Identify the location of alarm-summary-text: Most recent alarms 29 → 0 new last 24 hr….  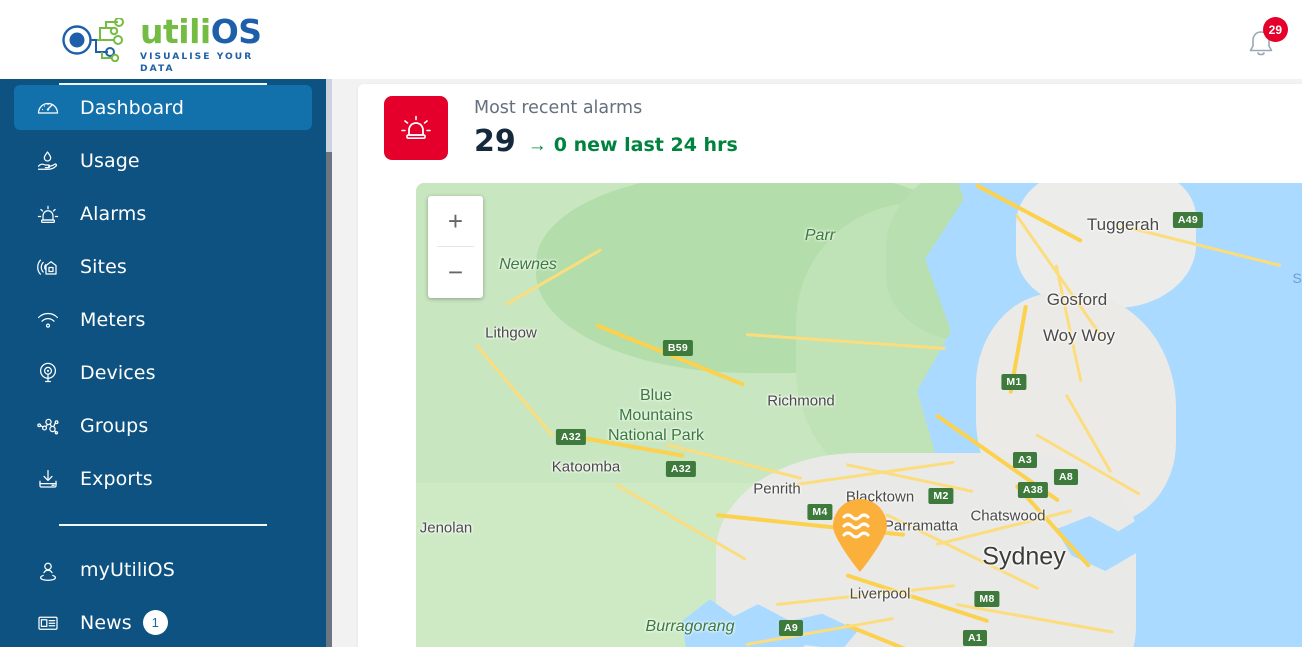
(606, 128).